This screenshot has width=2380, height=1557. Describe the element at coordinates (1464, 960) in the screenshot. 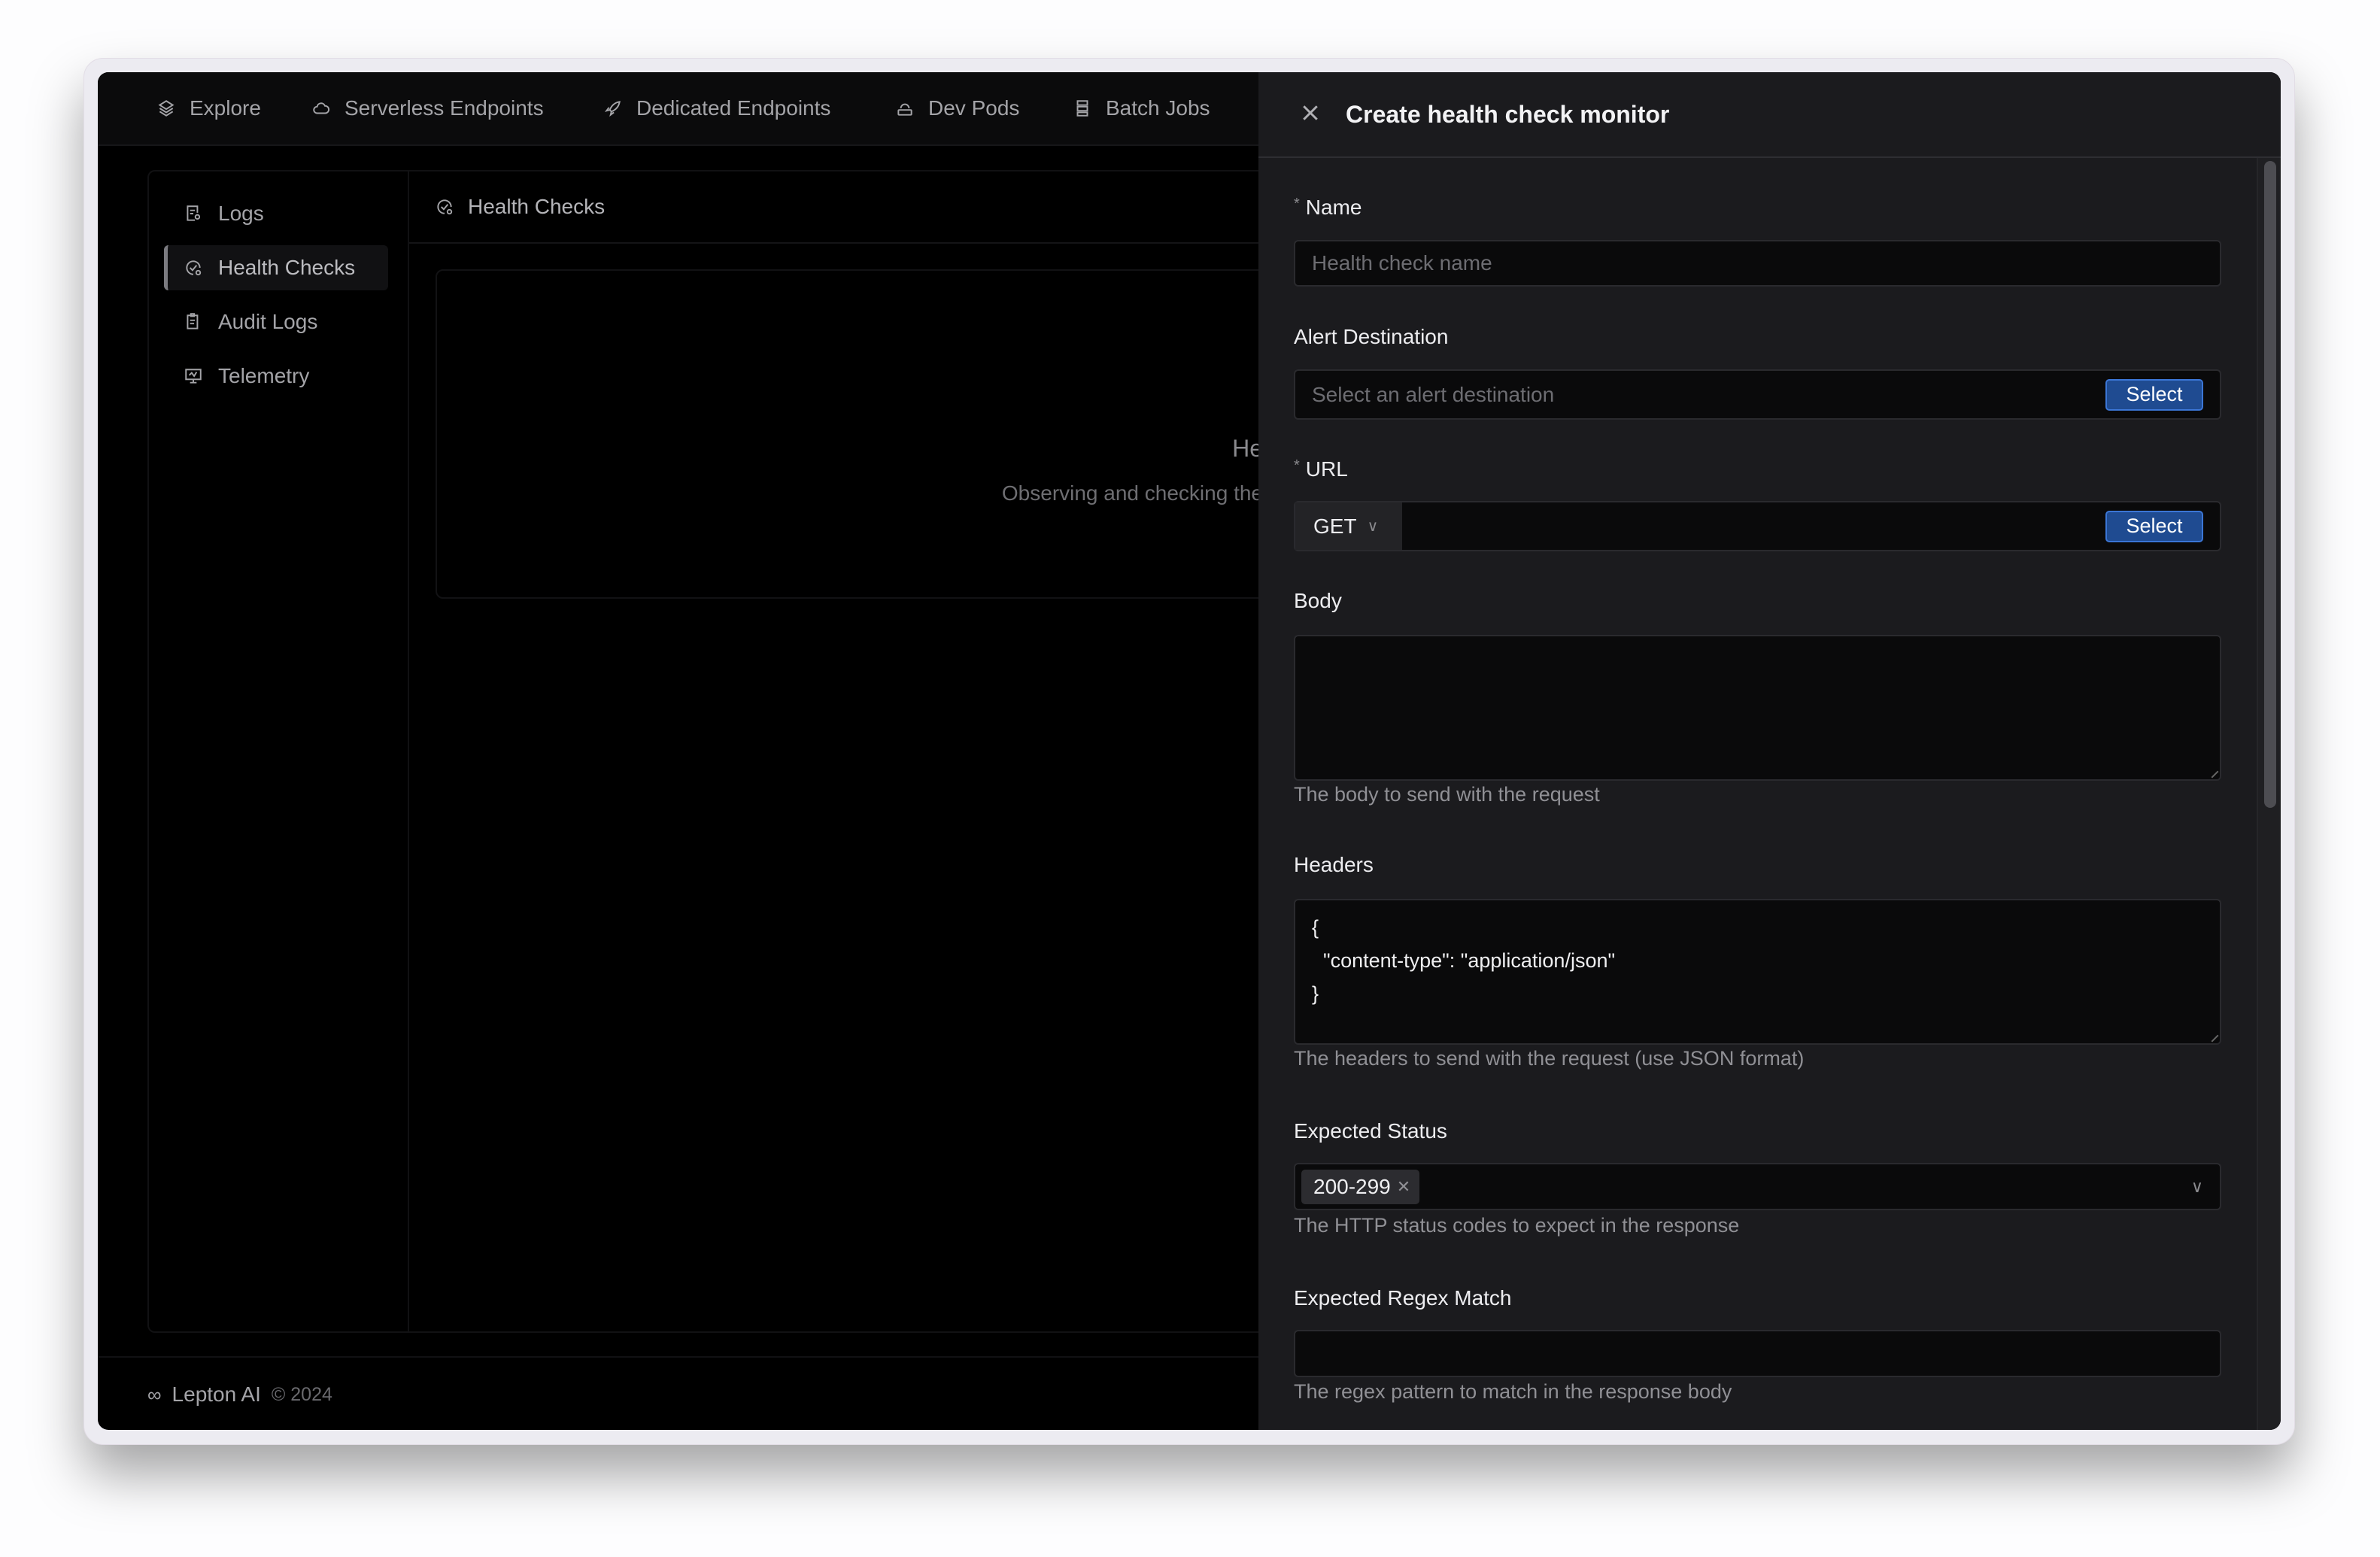

I see `headers-value: { "content-type": "application/json" }` at that location.